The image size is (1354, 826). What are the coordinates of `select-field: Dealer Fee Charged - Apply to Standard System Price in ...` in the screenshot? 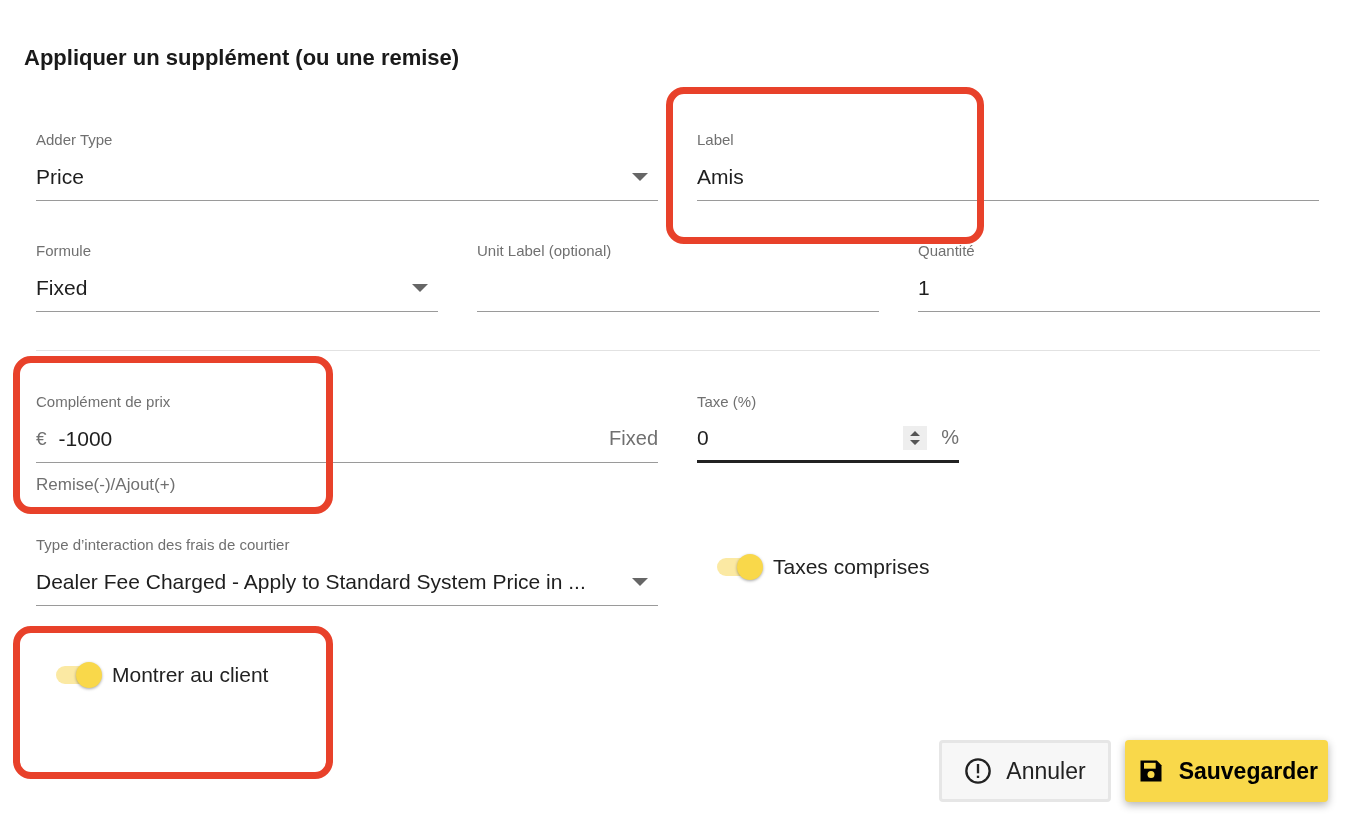 It's located at (347, 582).